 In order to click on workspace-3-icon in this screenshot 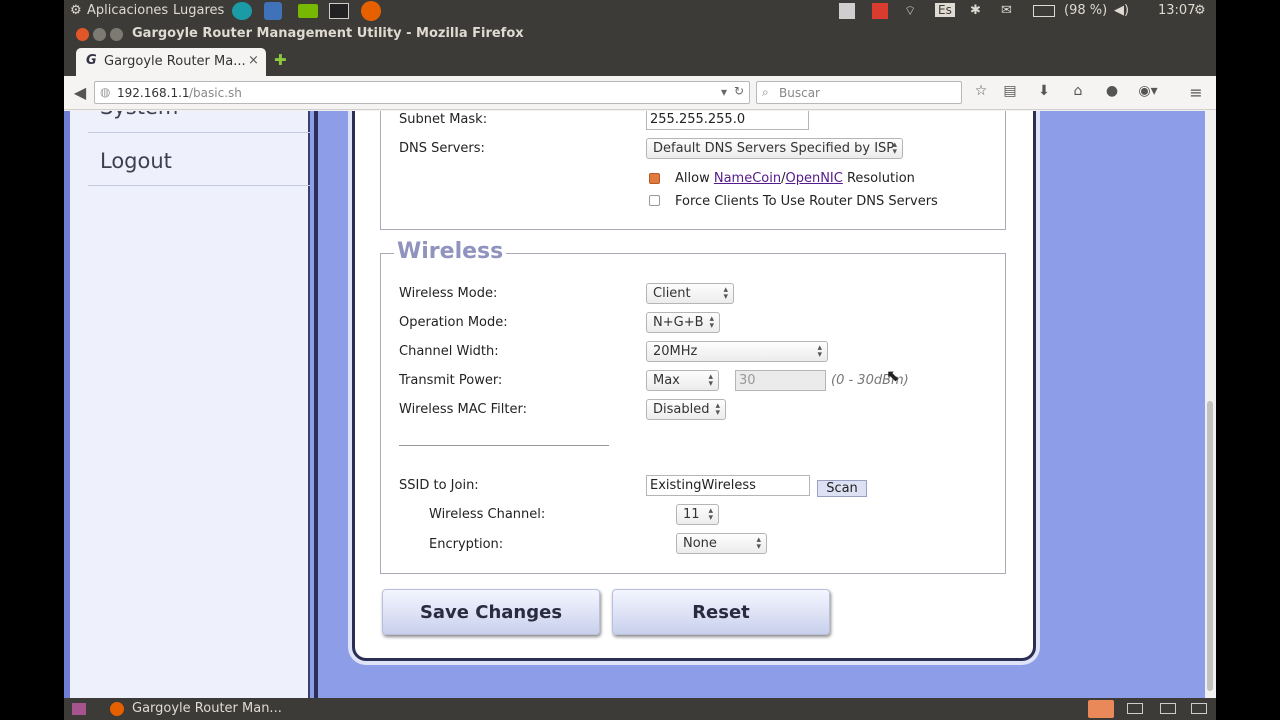, I will do `click(1168, 708)`.